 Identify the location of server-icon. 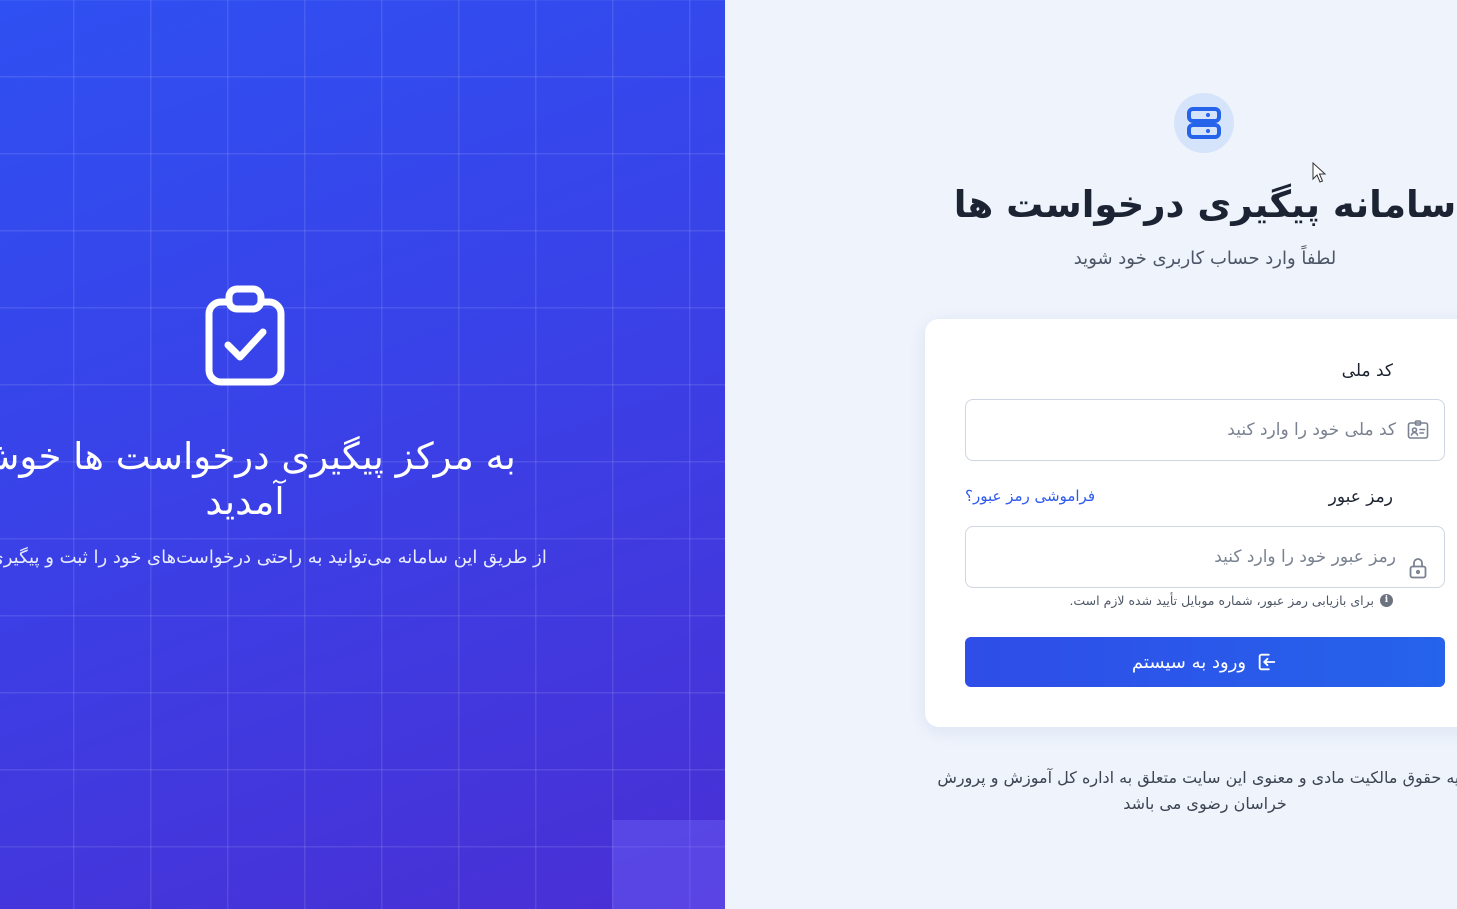
(1204, 123).